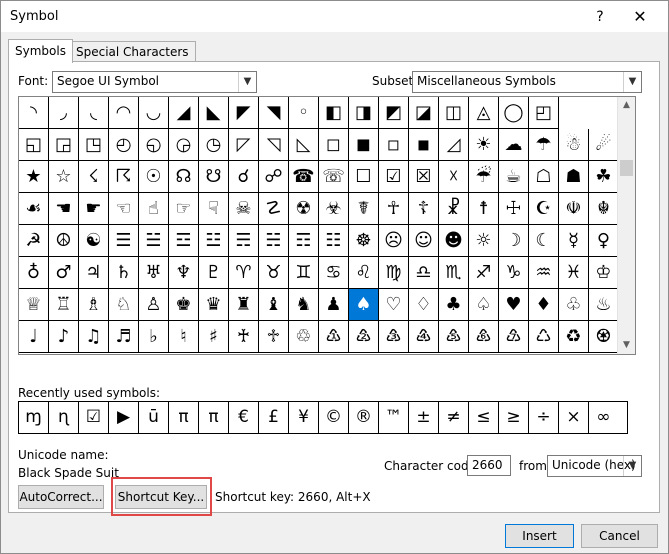  Describe the element at coordinates (424, 305) in the screenshot. I see `symbol-cell: ♢` at that location.